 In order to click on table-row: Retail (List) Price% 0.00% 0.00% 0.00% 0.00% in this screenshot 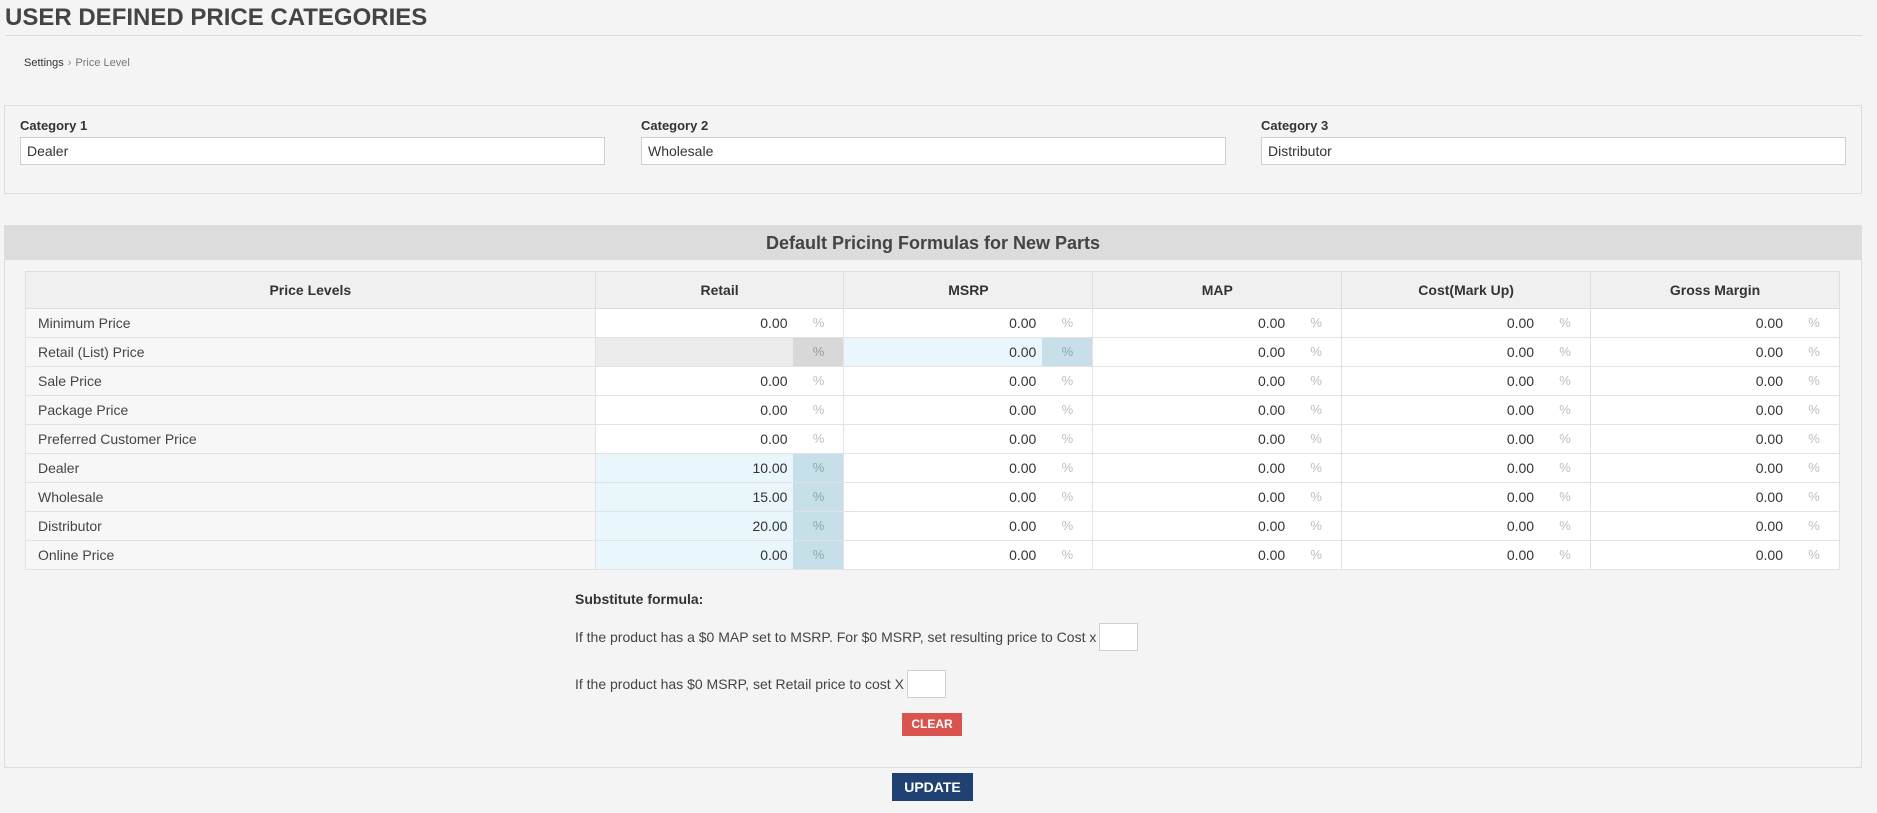, I will do `click(932, 352)`.